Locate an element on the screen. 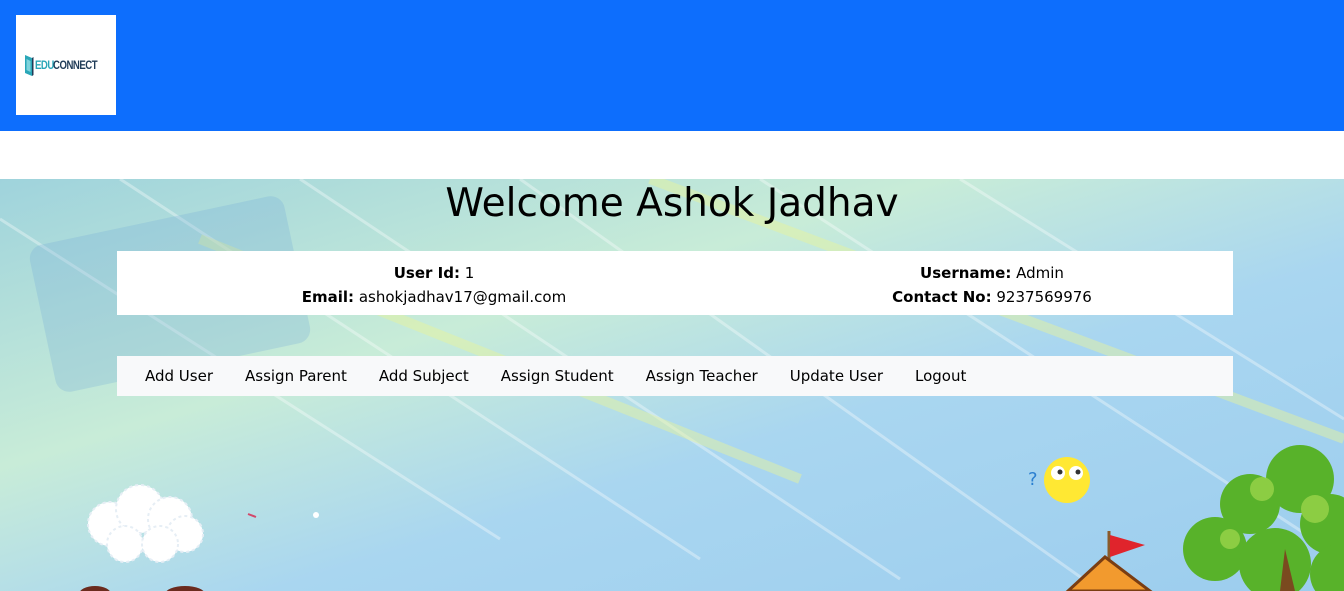 This screenshot has width=1344, height=591. email-row: Email: ashokjadhav17@gmail.com is located at coordinates (434, 297).